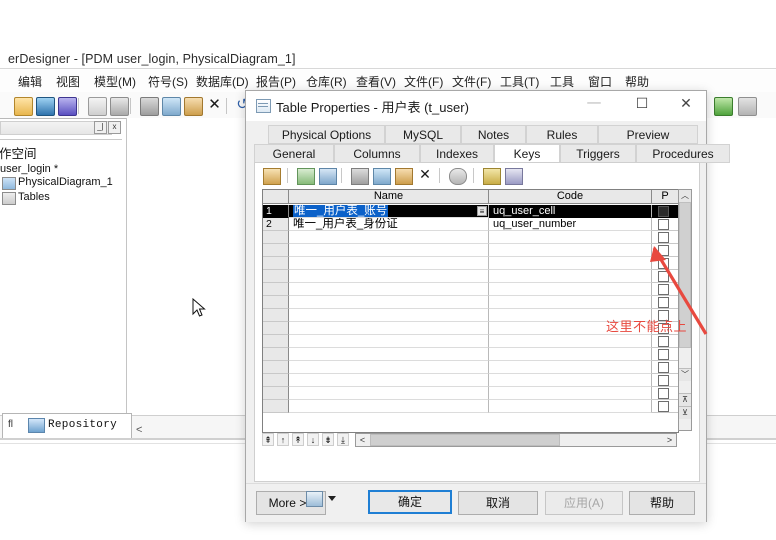  What do you see at coordinates (458, 176) in the screenshot?
I see `find-icon` at bounding box center [458, 176].